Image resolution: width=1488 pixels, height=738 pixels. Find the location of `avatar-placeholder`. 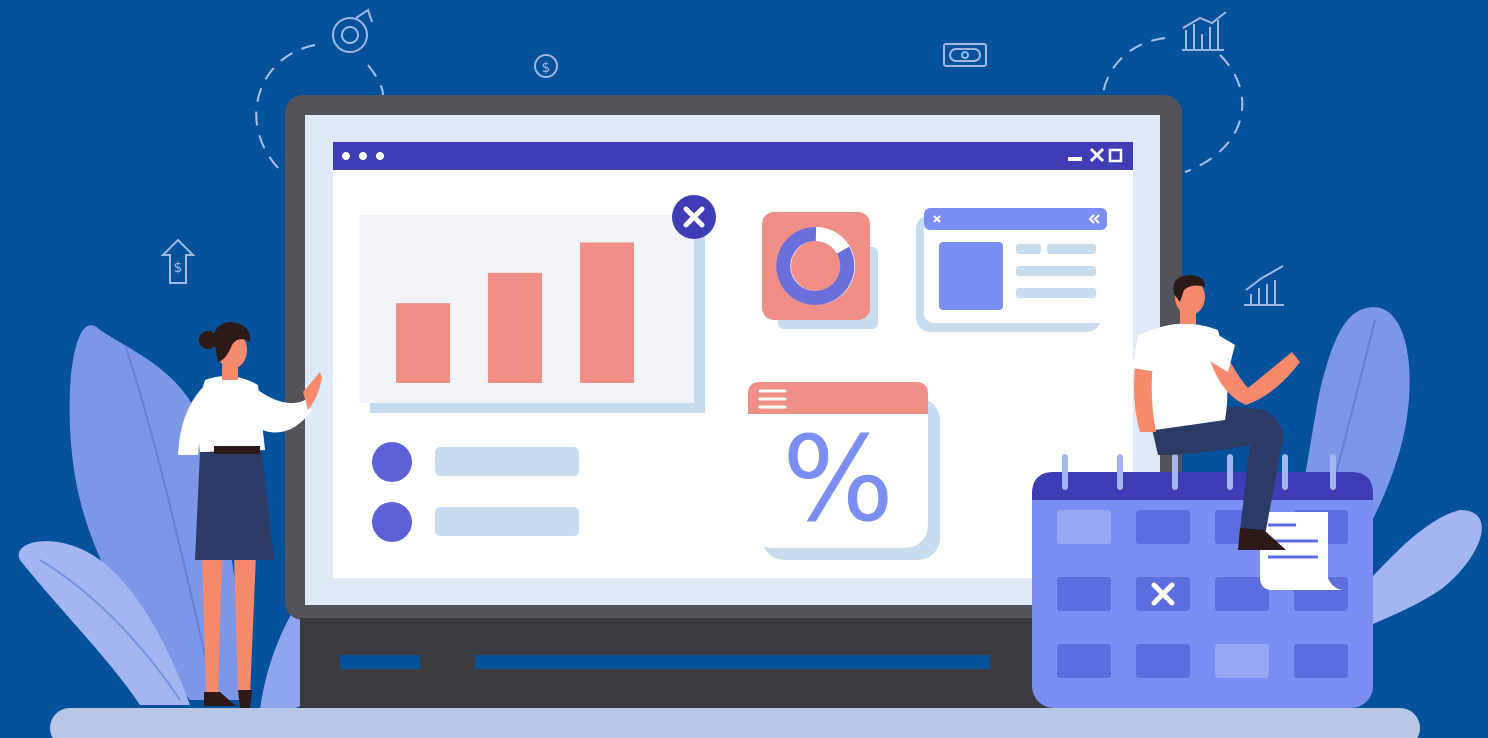

avatar-placeholder is located at coordinates (971, 276).